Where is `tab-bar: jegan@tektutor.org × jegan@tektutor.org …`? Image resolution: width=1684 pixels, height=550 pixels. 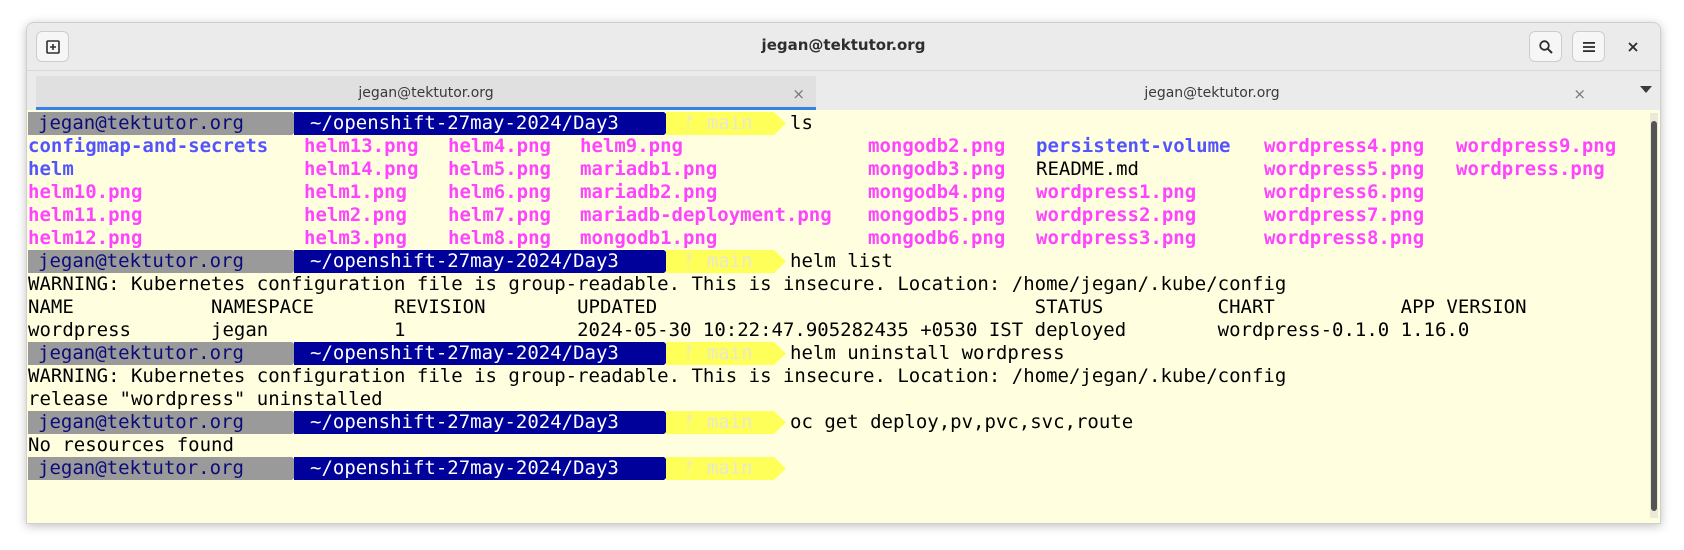 tab-bar: jegan@tektutor.org × jegan@tektutor.org … is located at coordinates (843, 90).